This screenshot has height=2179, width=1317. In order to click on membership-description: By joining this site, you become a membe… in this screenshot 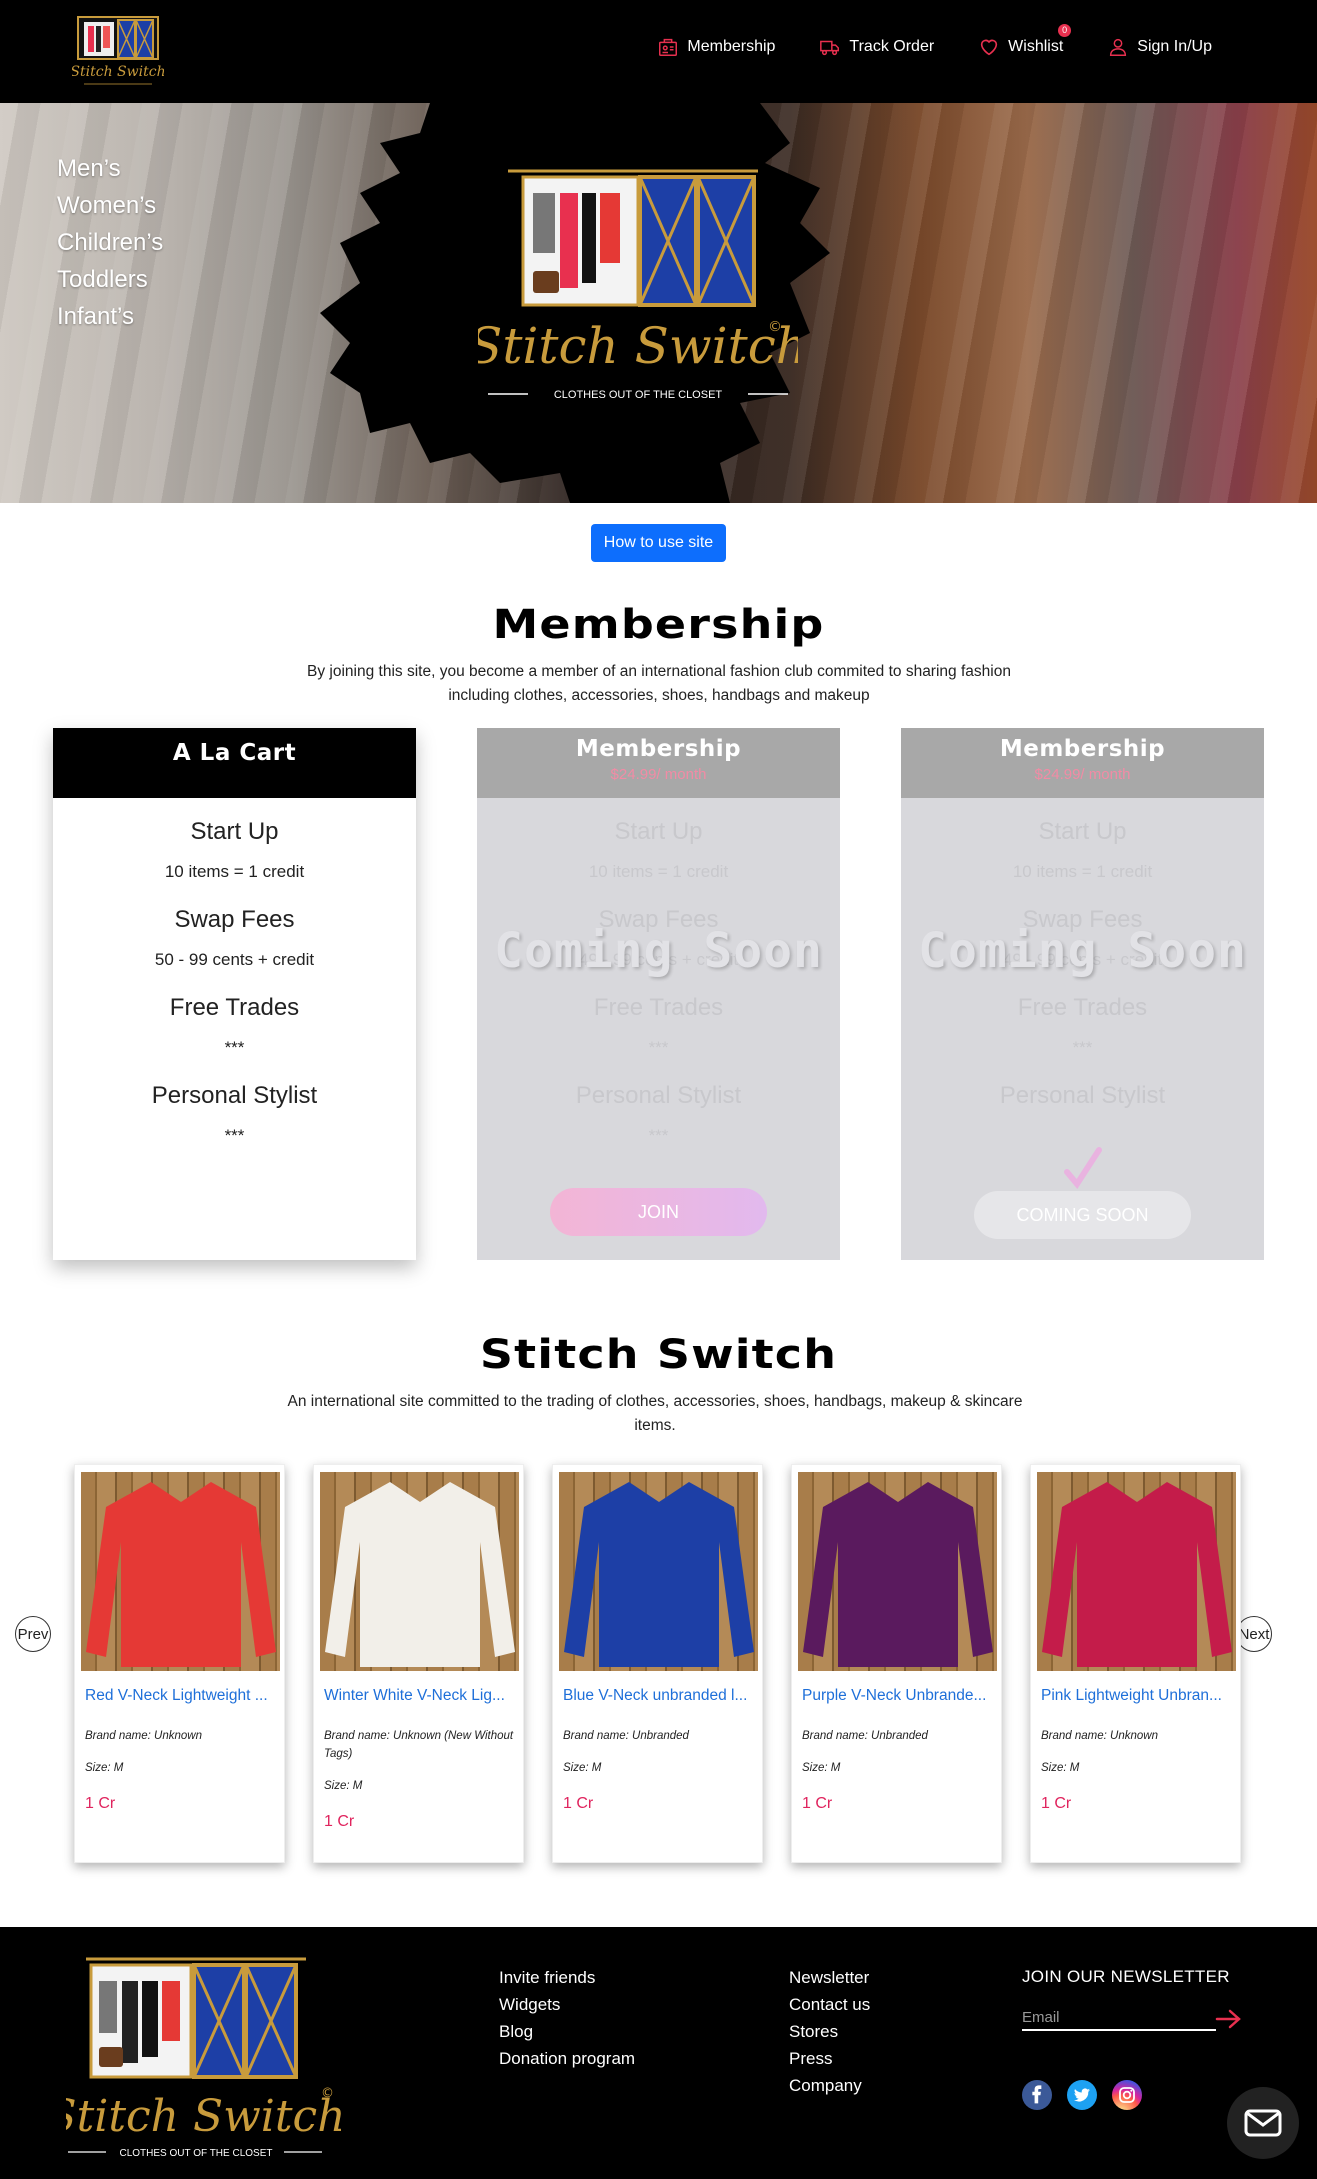, I will do `click(659, 683)`.